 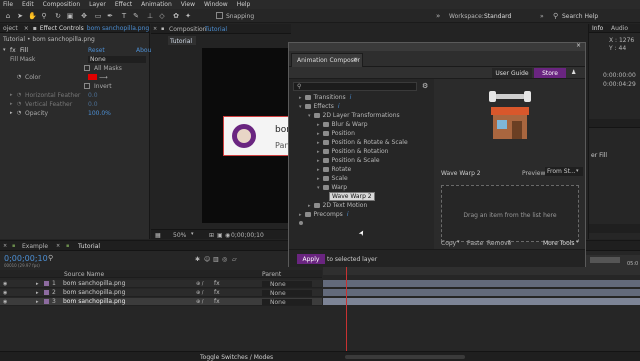 I want to click on zoom-slider, so click(x=405, y=357).